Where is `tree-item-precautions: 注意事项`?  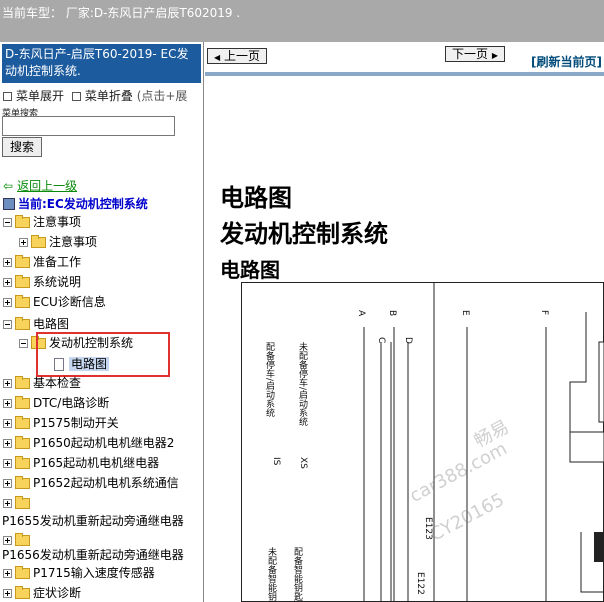 tree-item-precautions: 注意事项 is located at coordinates (42, 222).